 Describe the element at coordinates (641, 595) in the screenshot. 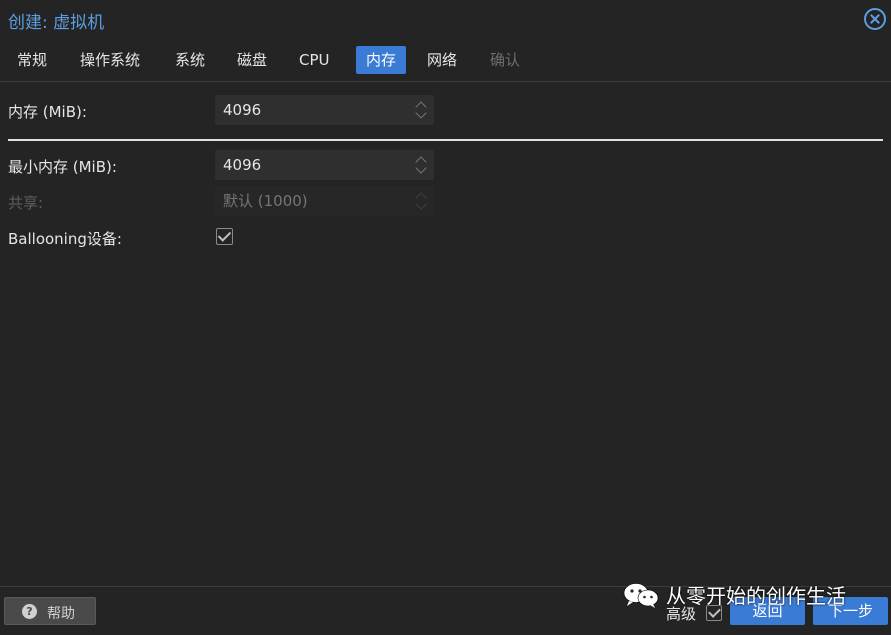

I see `wechat-icon` at that location.